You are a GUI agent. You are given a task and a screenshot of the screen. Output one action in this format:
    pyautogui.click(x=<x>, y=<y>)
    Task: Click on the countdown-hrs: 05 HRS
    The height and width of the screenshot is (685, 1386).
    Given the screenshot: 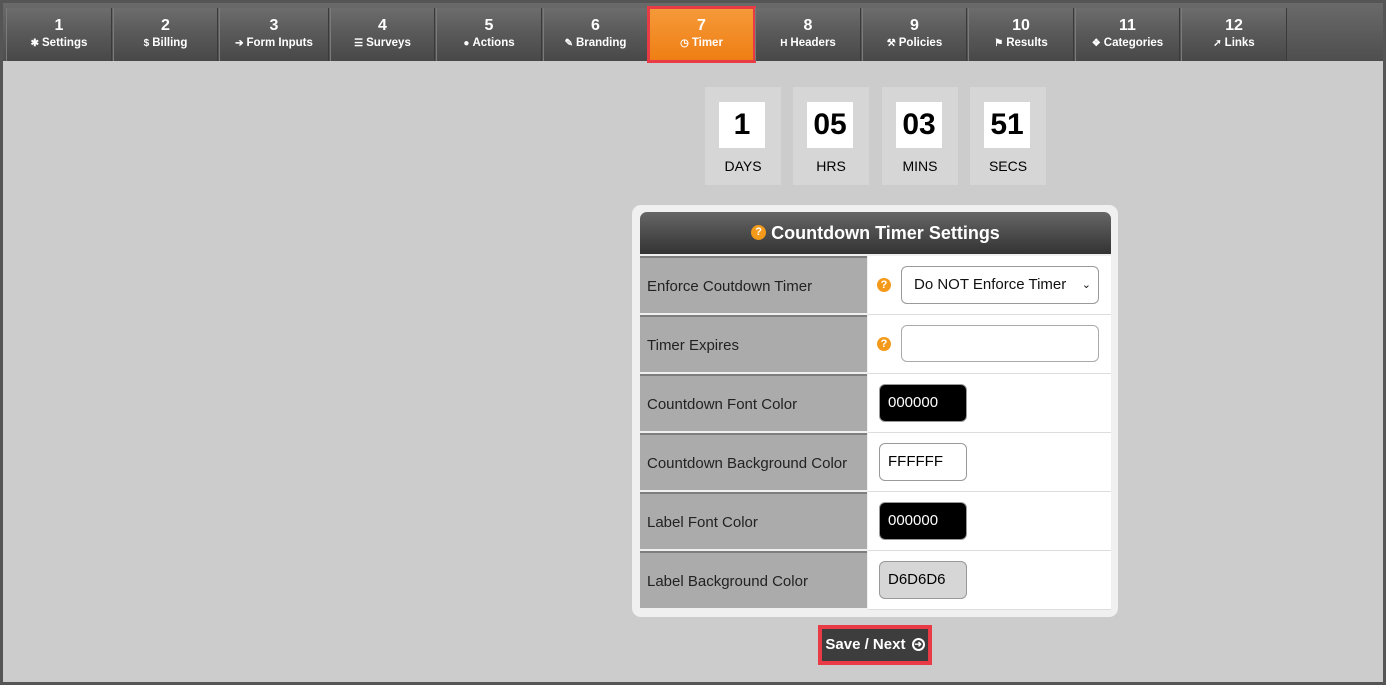 What is the action you would take?
    pyautogui.click(x=831, y=136)
    